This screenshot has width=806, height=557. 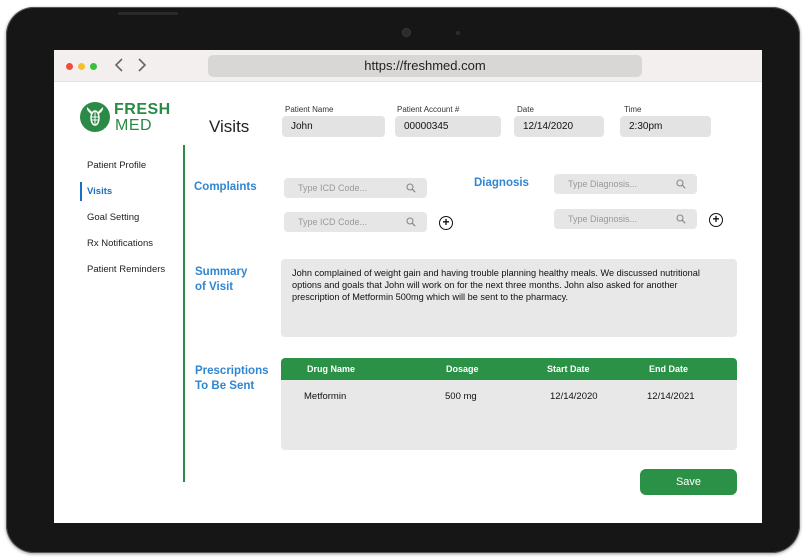 What do you see at coordinates (688, 482) in the screenshot?
I see `save-button: Save` at bounding box center [688, 482].